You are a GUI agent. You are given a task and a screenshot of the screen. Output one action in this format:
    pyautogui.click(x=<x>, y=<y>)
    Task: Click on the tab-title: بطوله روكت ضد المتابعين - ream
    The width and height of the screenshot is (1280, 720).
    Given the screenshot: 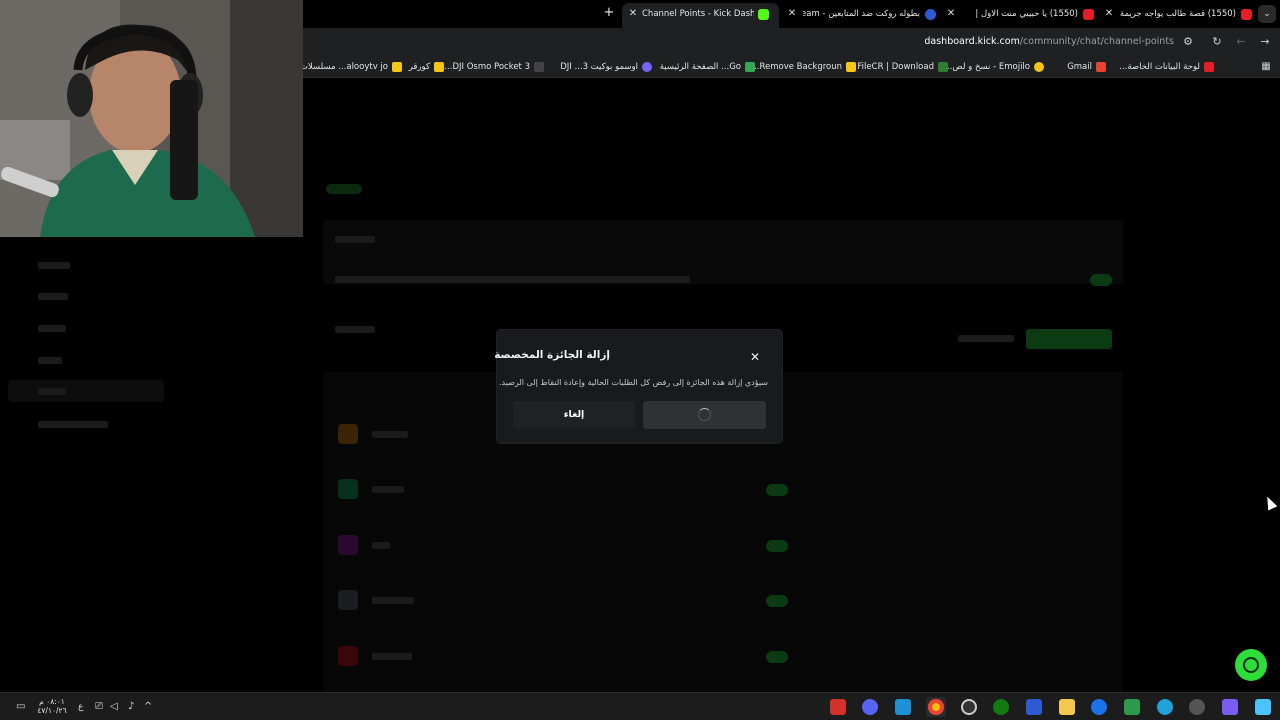 What is the action you would take?
    pyautogui.click(x=861, y=14)
    